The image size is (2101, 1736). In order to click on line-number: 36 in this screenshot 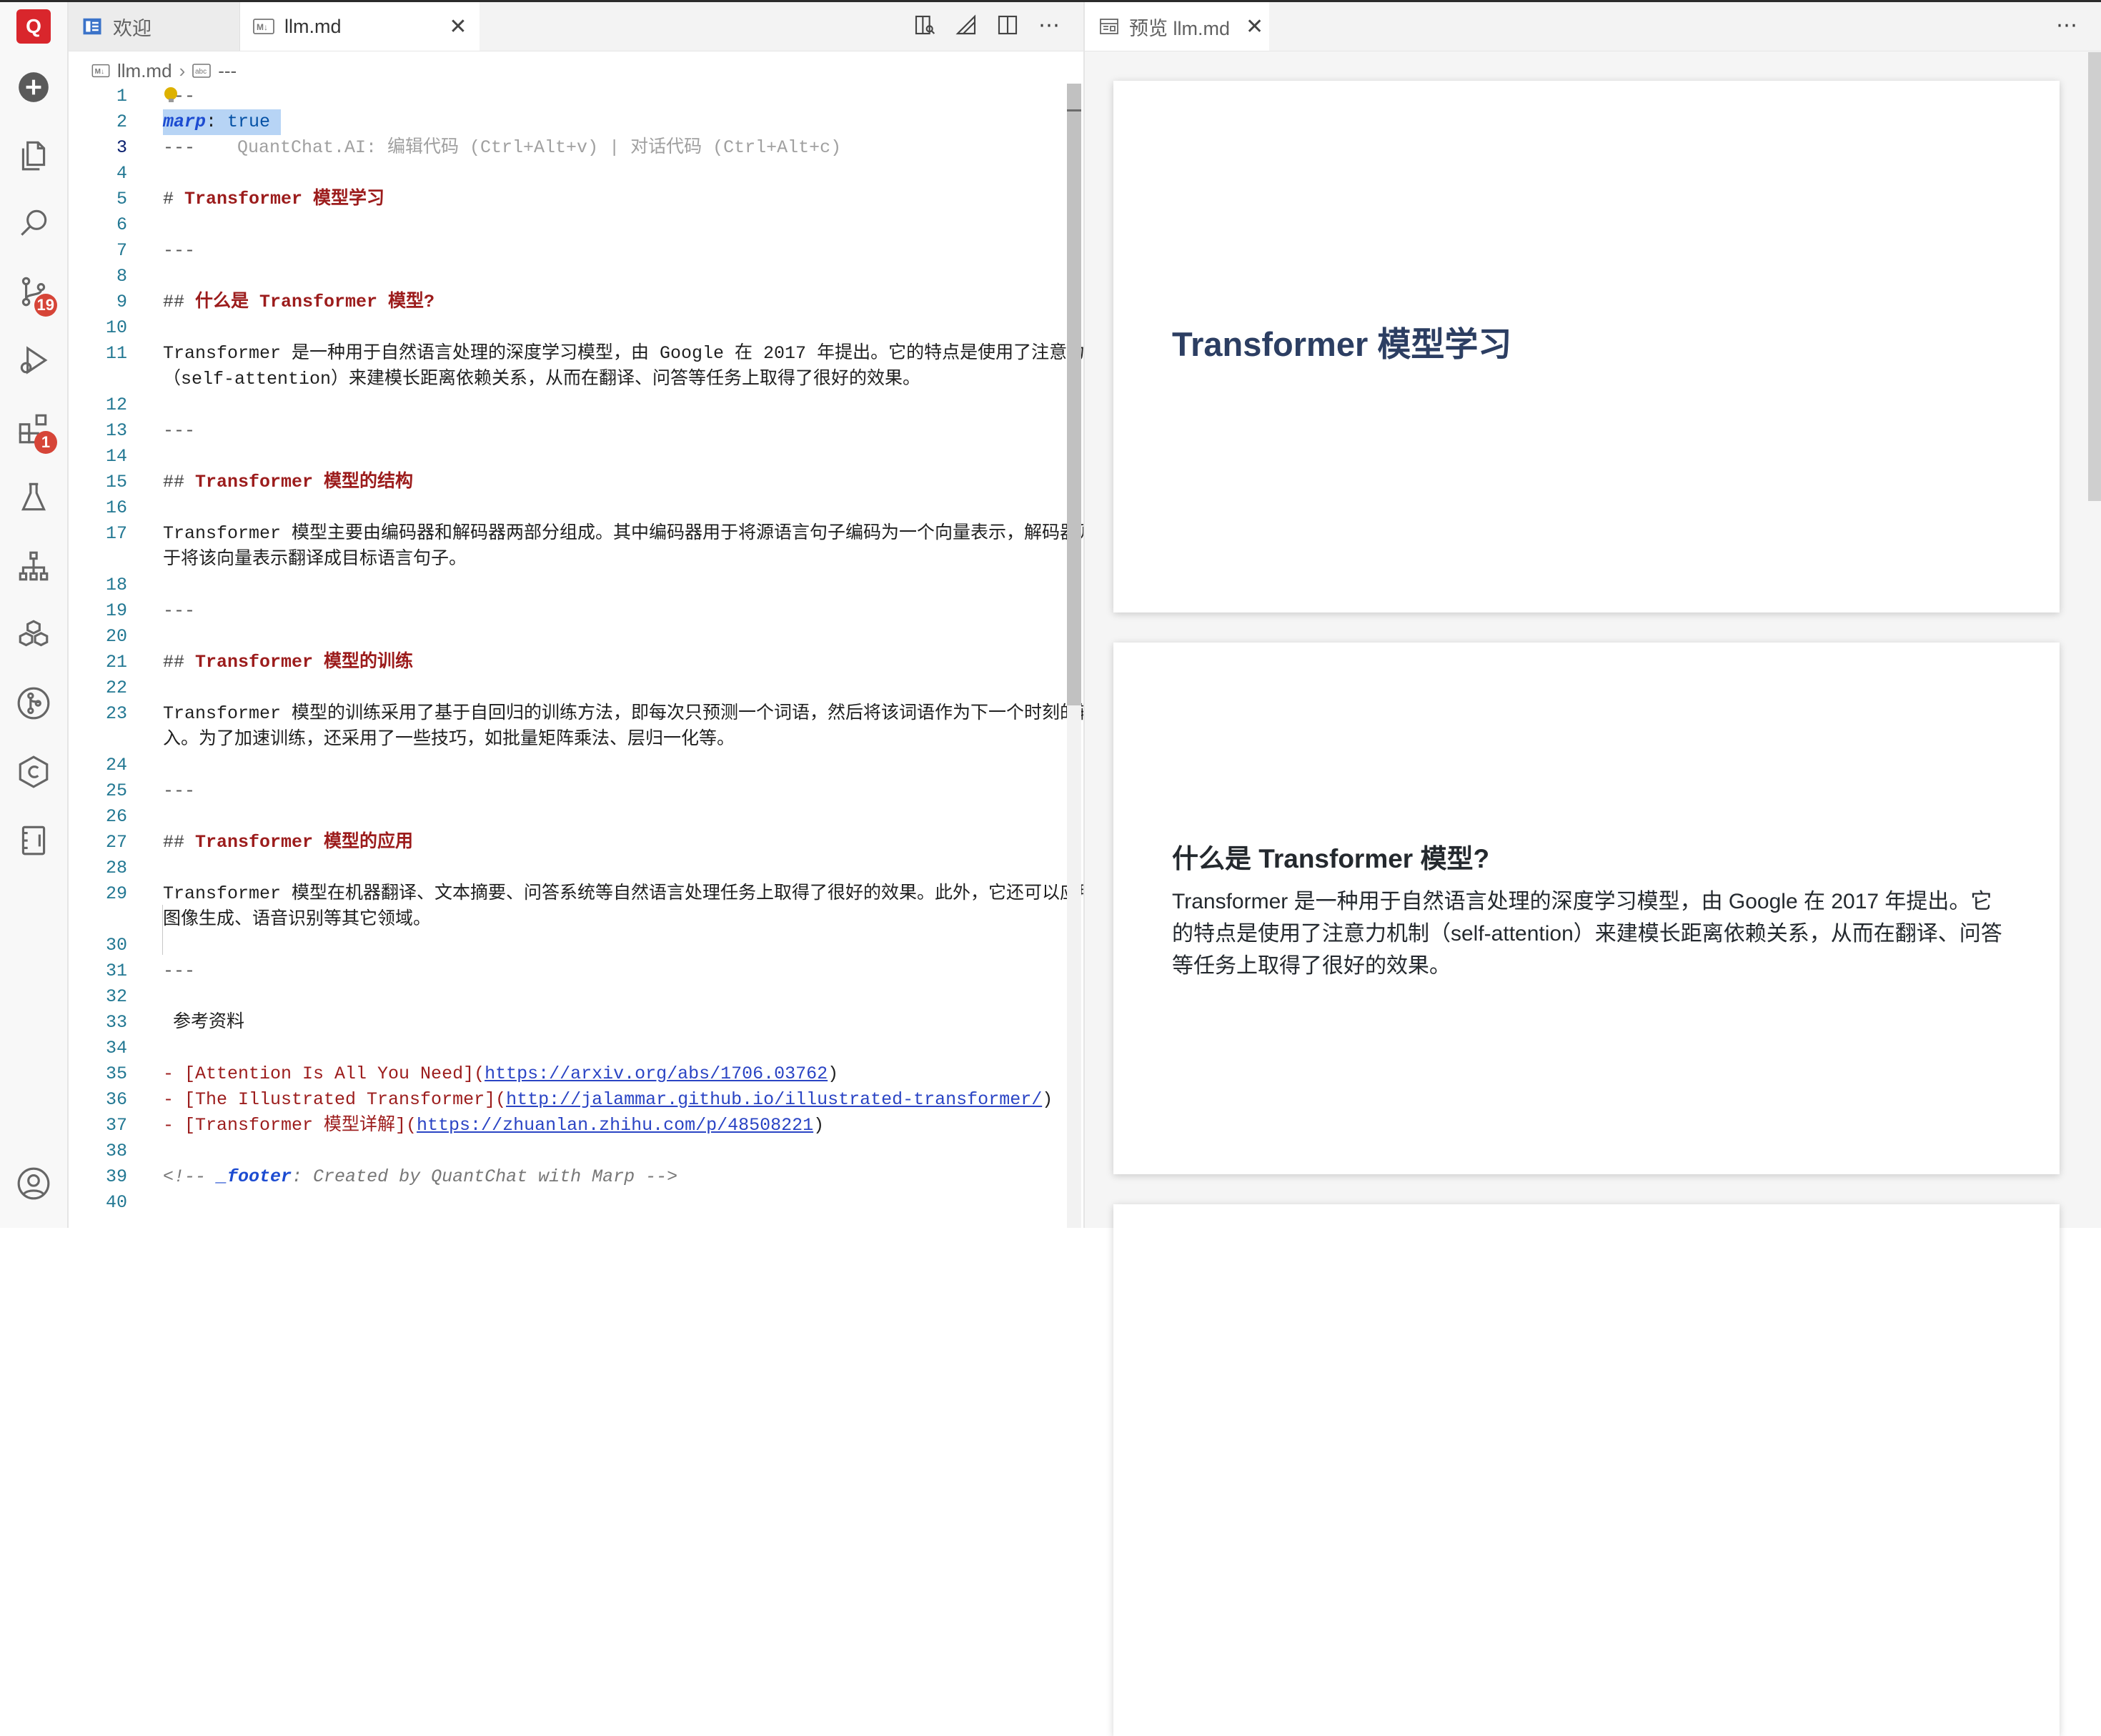, I will do `click(116, 1099)`.